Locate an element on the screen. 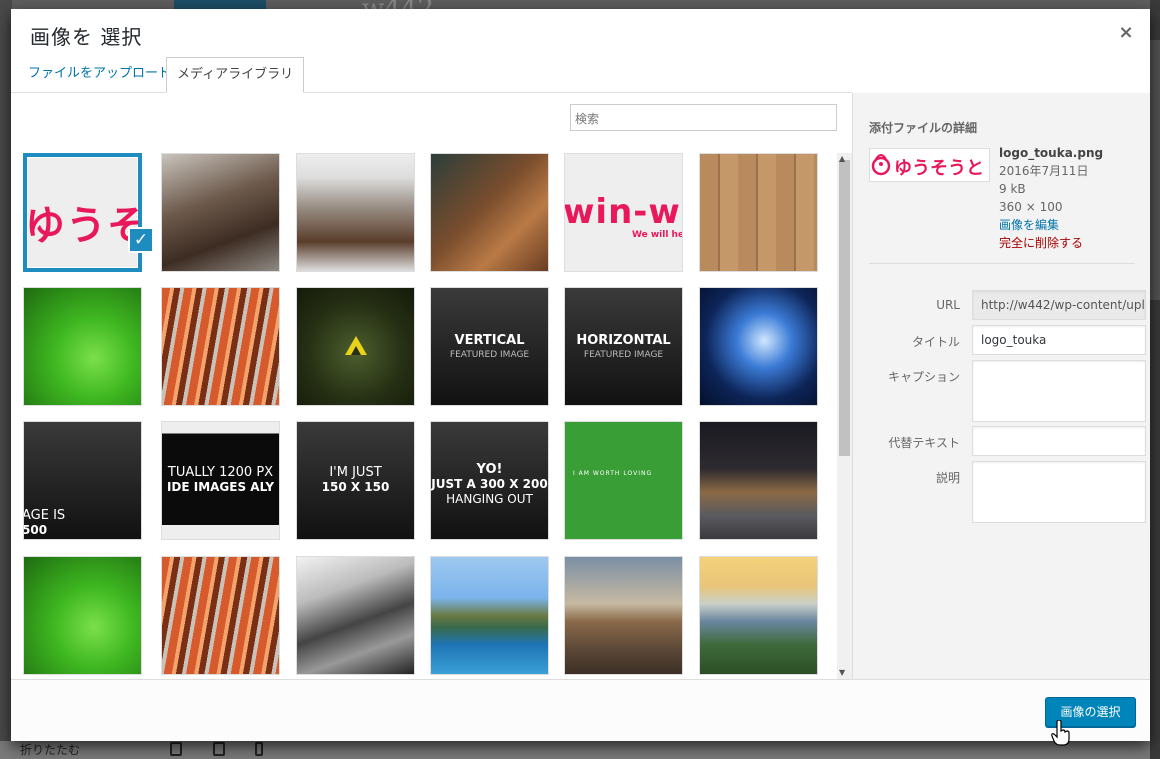 Image resolution: width=1160 pixels, height=759 pixels. delete-permanently-link: 完全に削除する is located at coordinates (1051, 243).